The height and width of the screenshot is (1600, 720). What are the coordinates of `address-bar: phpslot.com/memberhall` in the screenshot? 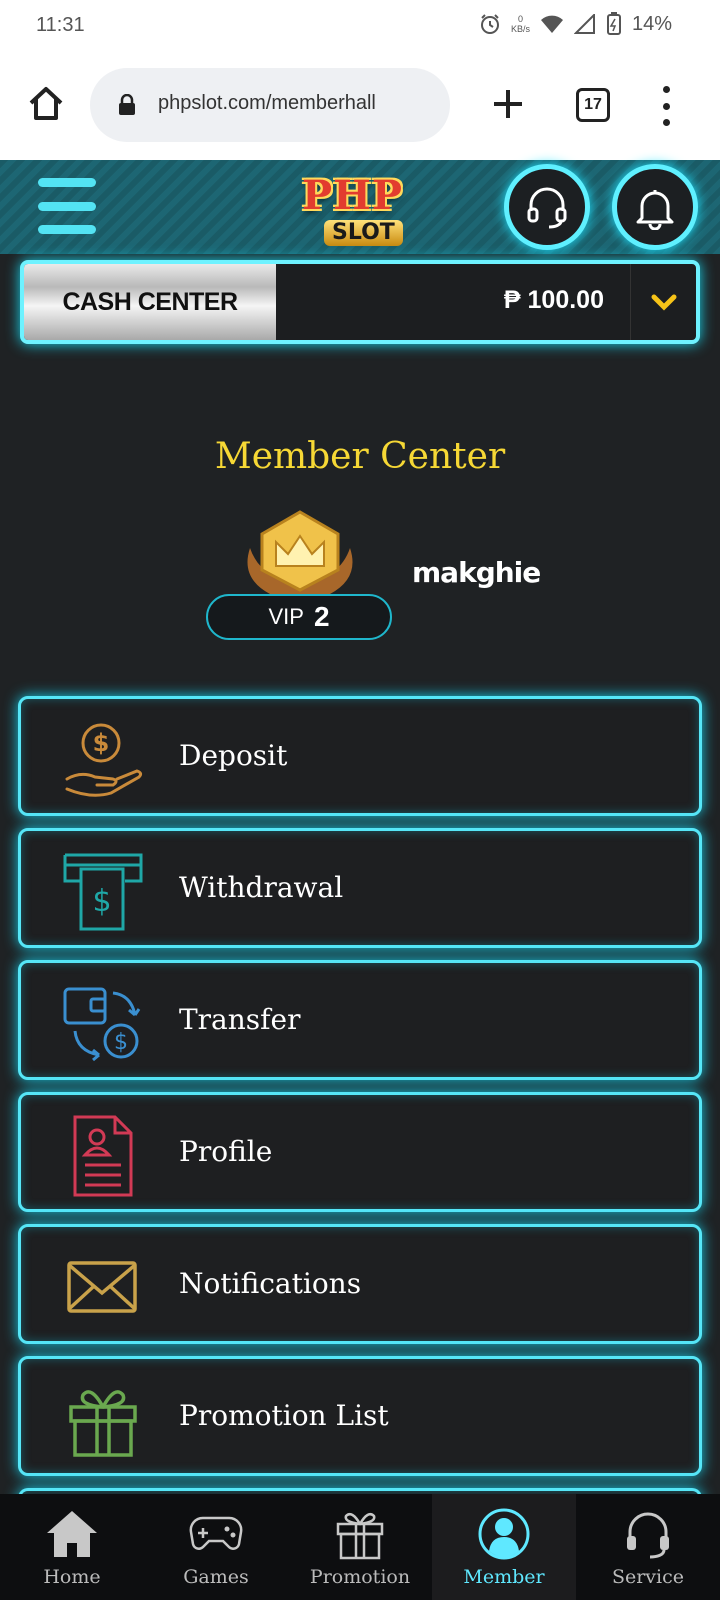 It's located at (270, 105).